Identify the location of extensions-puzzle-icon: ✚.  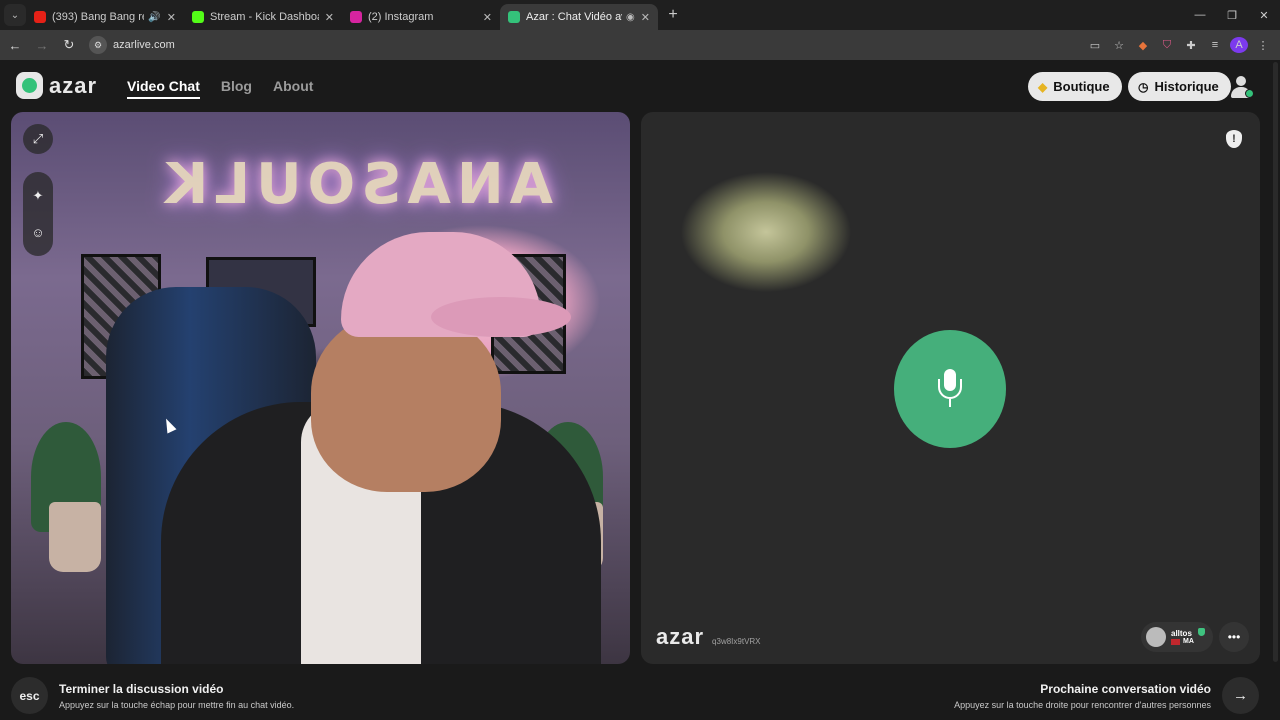
(1191, 45).